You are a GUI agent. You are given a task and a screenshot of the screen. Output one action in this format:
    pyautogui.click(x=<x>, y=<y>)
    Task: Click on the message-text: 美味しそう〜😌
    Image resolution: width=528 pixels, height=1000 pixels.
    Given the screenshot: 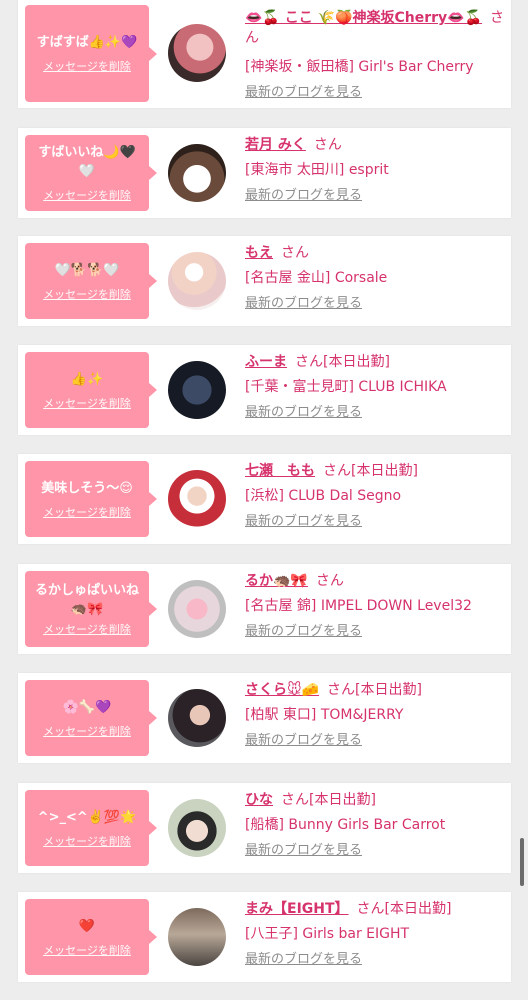 What is the action you would take?
    pyautogui.click(x=87, y=488)
    